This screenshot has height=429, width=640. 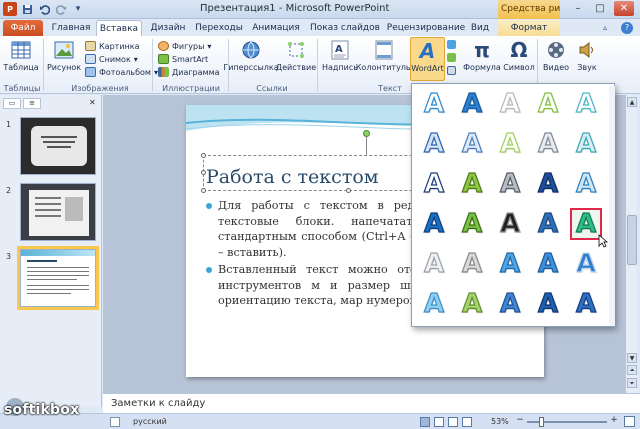 I want to click on textbox-button: A Надпись, so click(x=340, y=55).